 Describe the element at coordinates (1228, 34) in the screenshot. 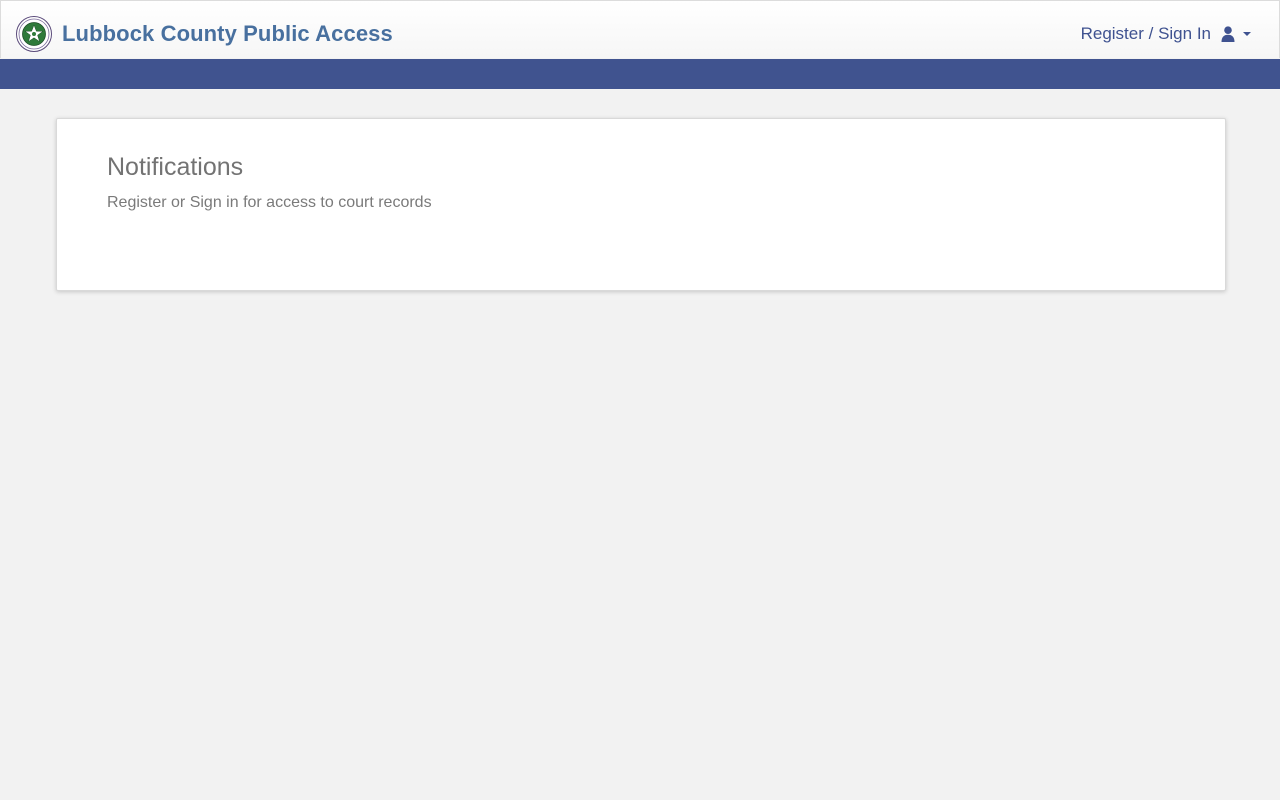

I see `user-icon` at that location.